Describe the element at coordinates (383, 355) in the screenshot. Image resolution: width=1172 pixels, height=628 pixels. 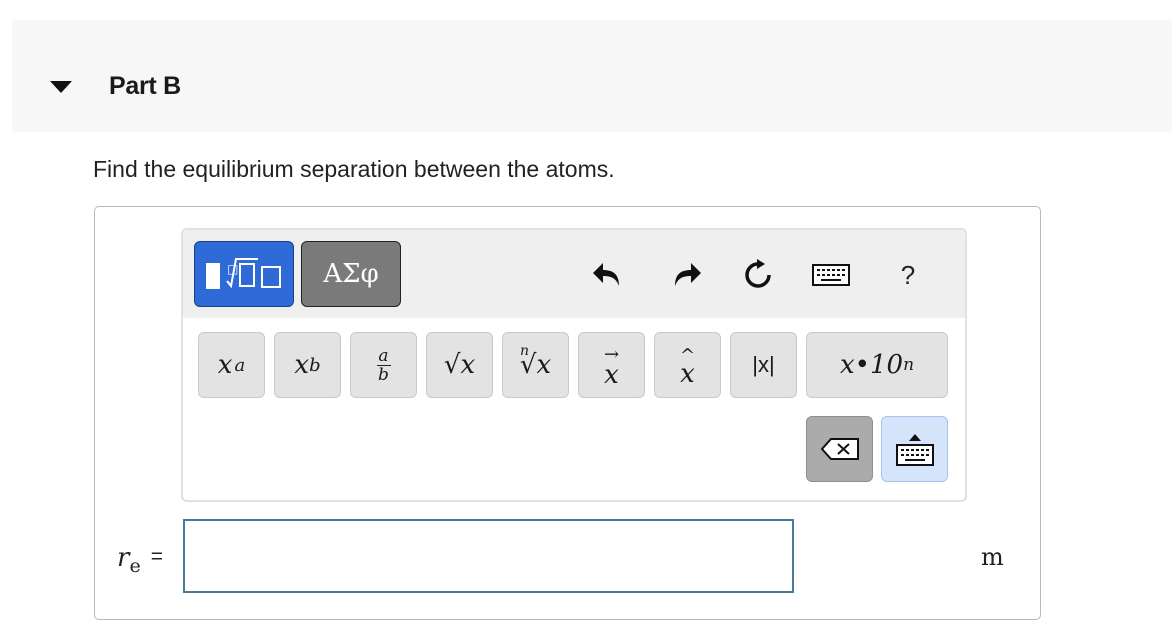
I see `fraction-numerator: a` at that location.